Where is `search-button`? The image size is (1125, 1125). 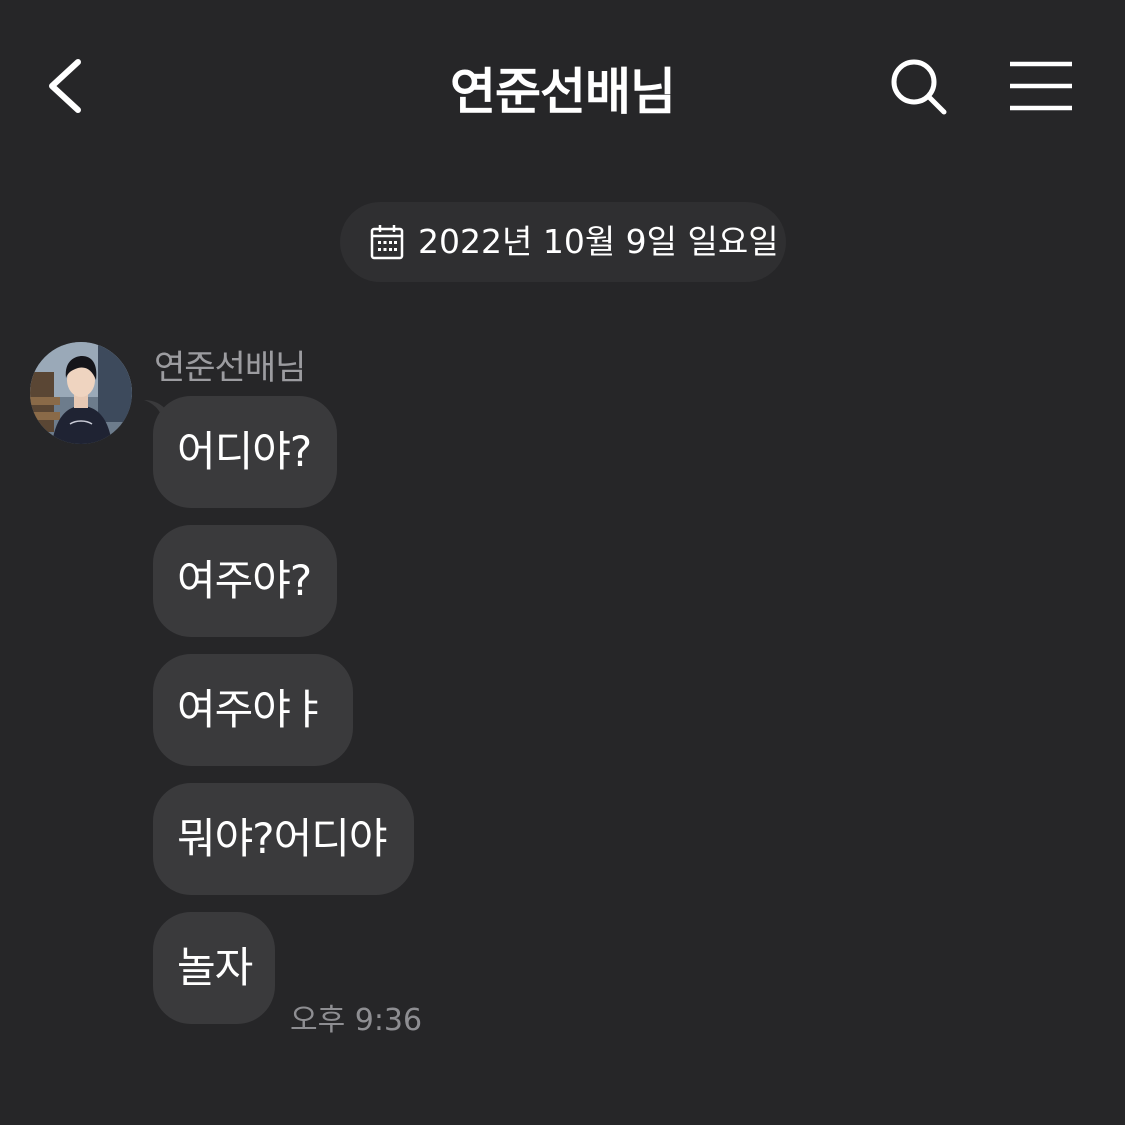
search-button is located at coordinates (920, 88).